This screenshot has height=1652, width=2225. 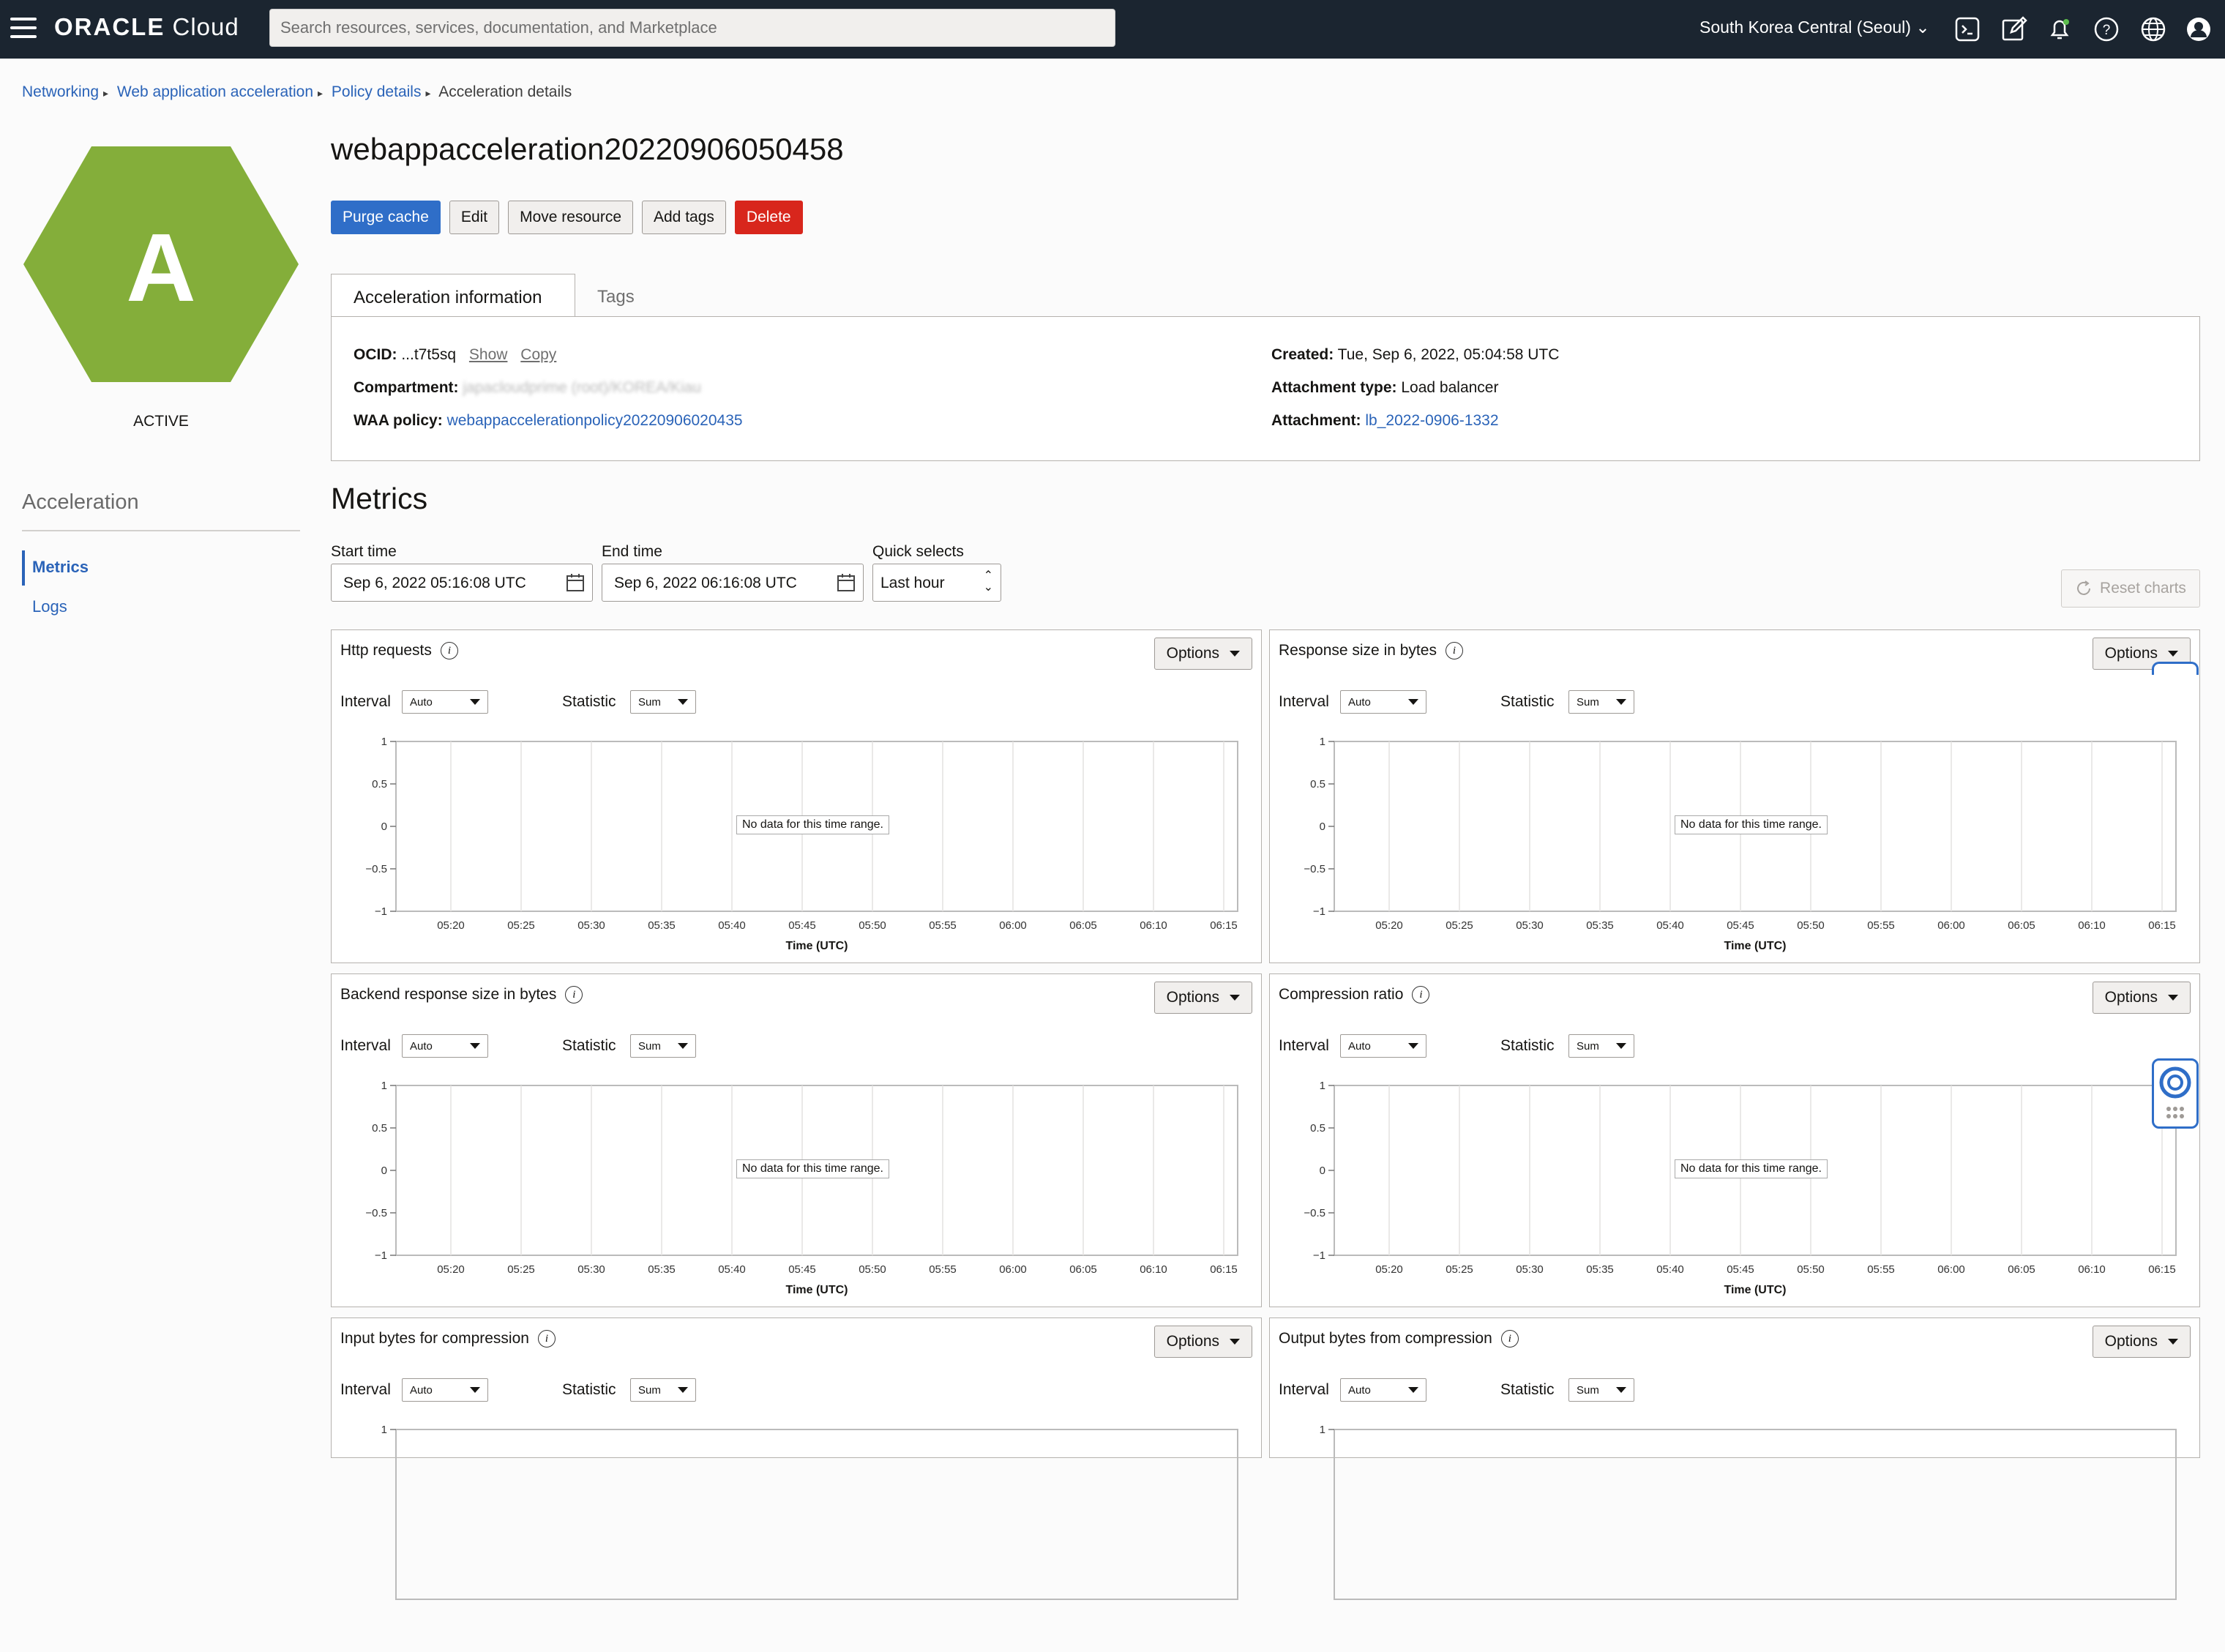 What do you see at coordinates (1431, 420) in the screenshot?
I see `attachment-link: lb_2022-0906-1332` at bounding box center [1431, 420].